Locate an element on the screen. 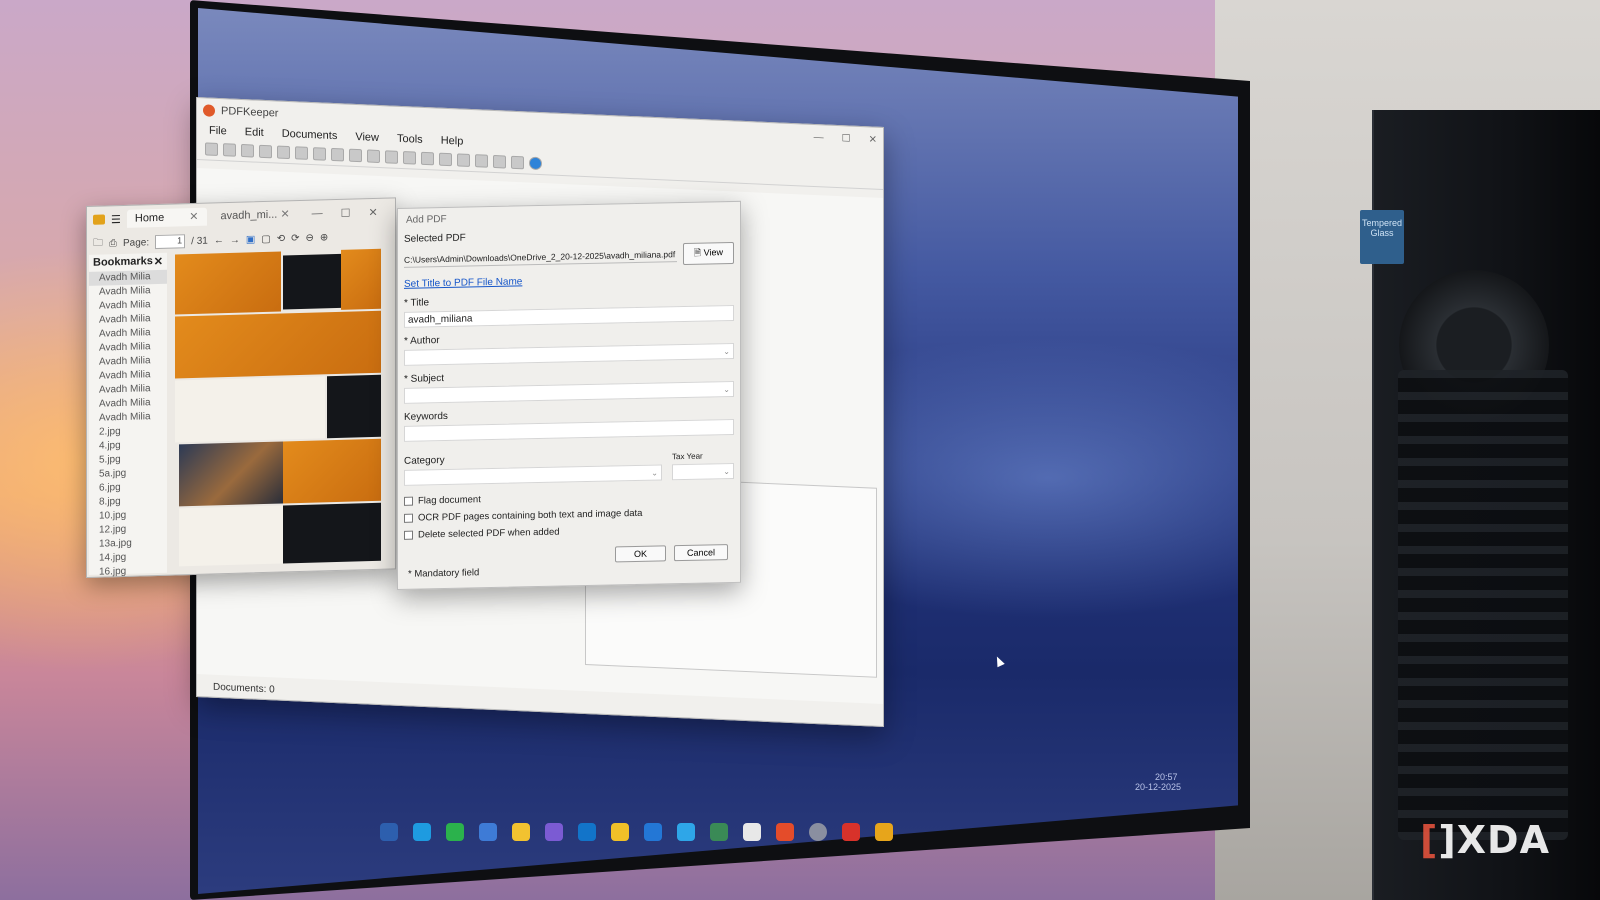  bookmark-item: 16.jpg is located at coordinates (128, 572).